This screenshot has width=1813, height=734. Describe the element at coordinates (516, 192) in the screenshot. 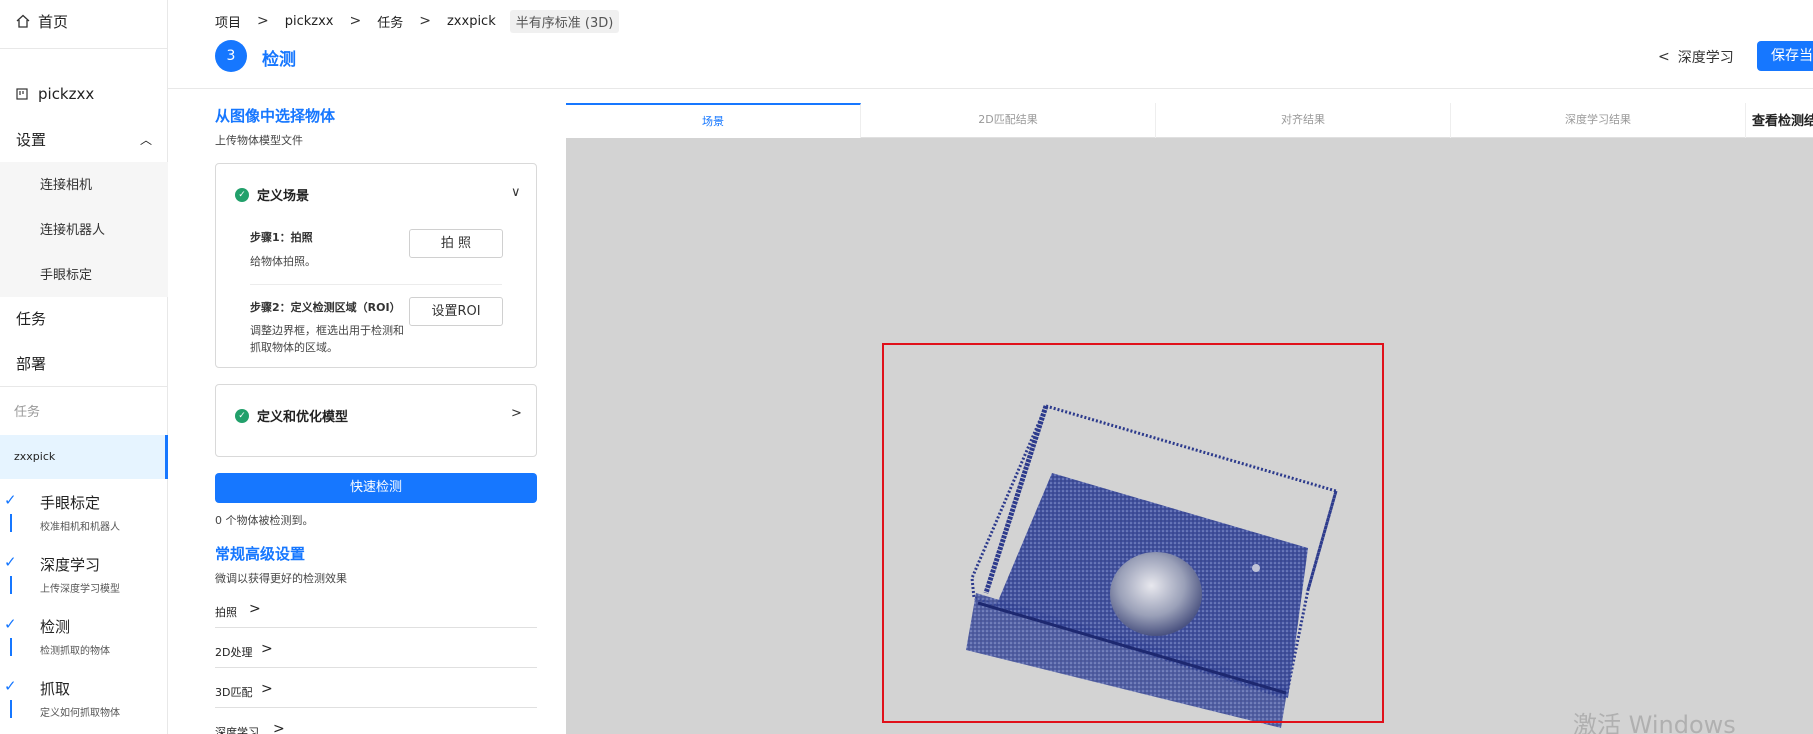

I see `chevron-down-icon: ∨` at that location.